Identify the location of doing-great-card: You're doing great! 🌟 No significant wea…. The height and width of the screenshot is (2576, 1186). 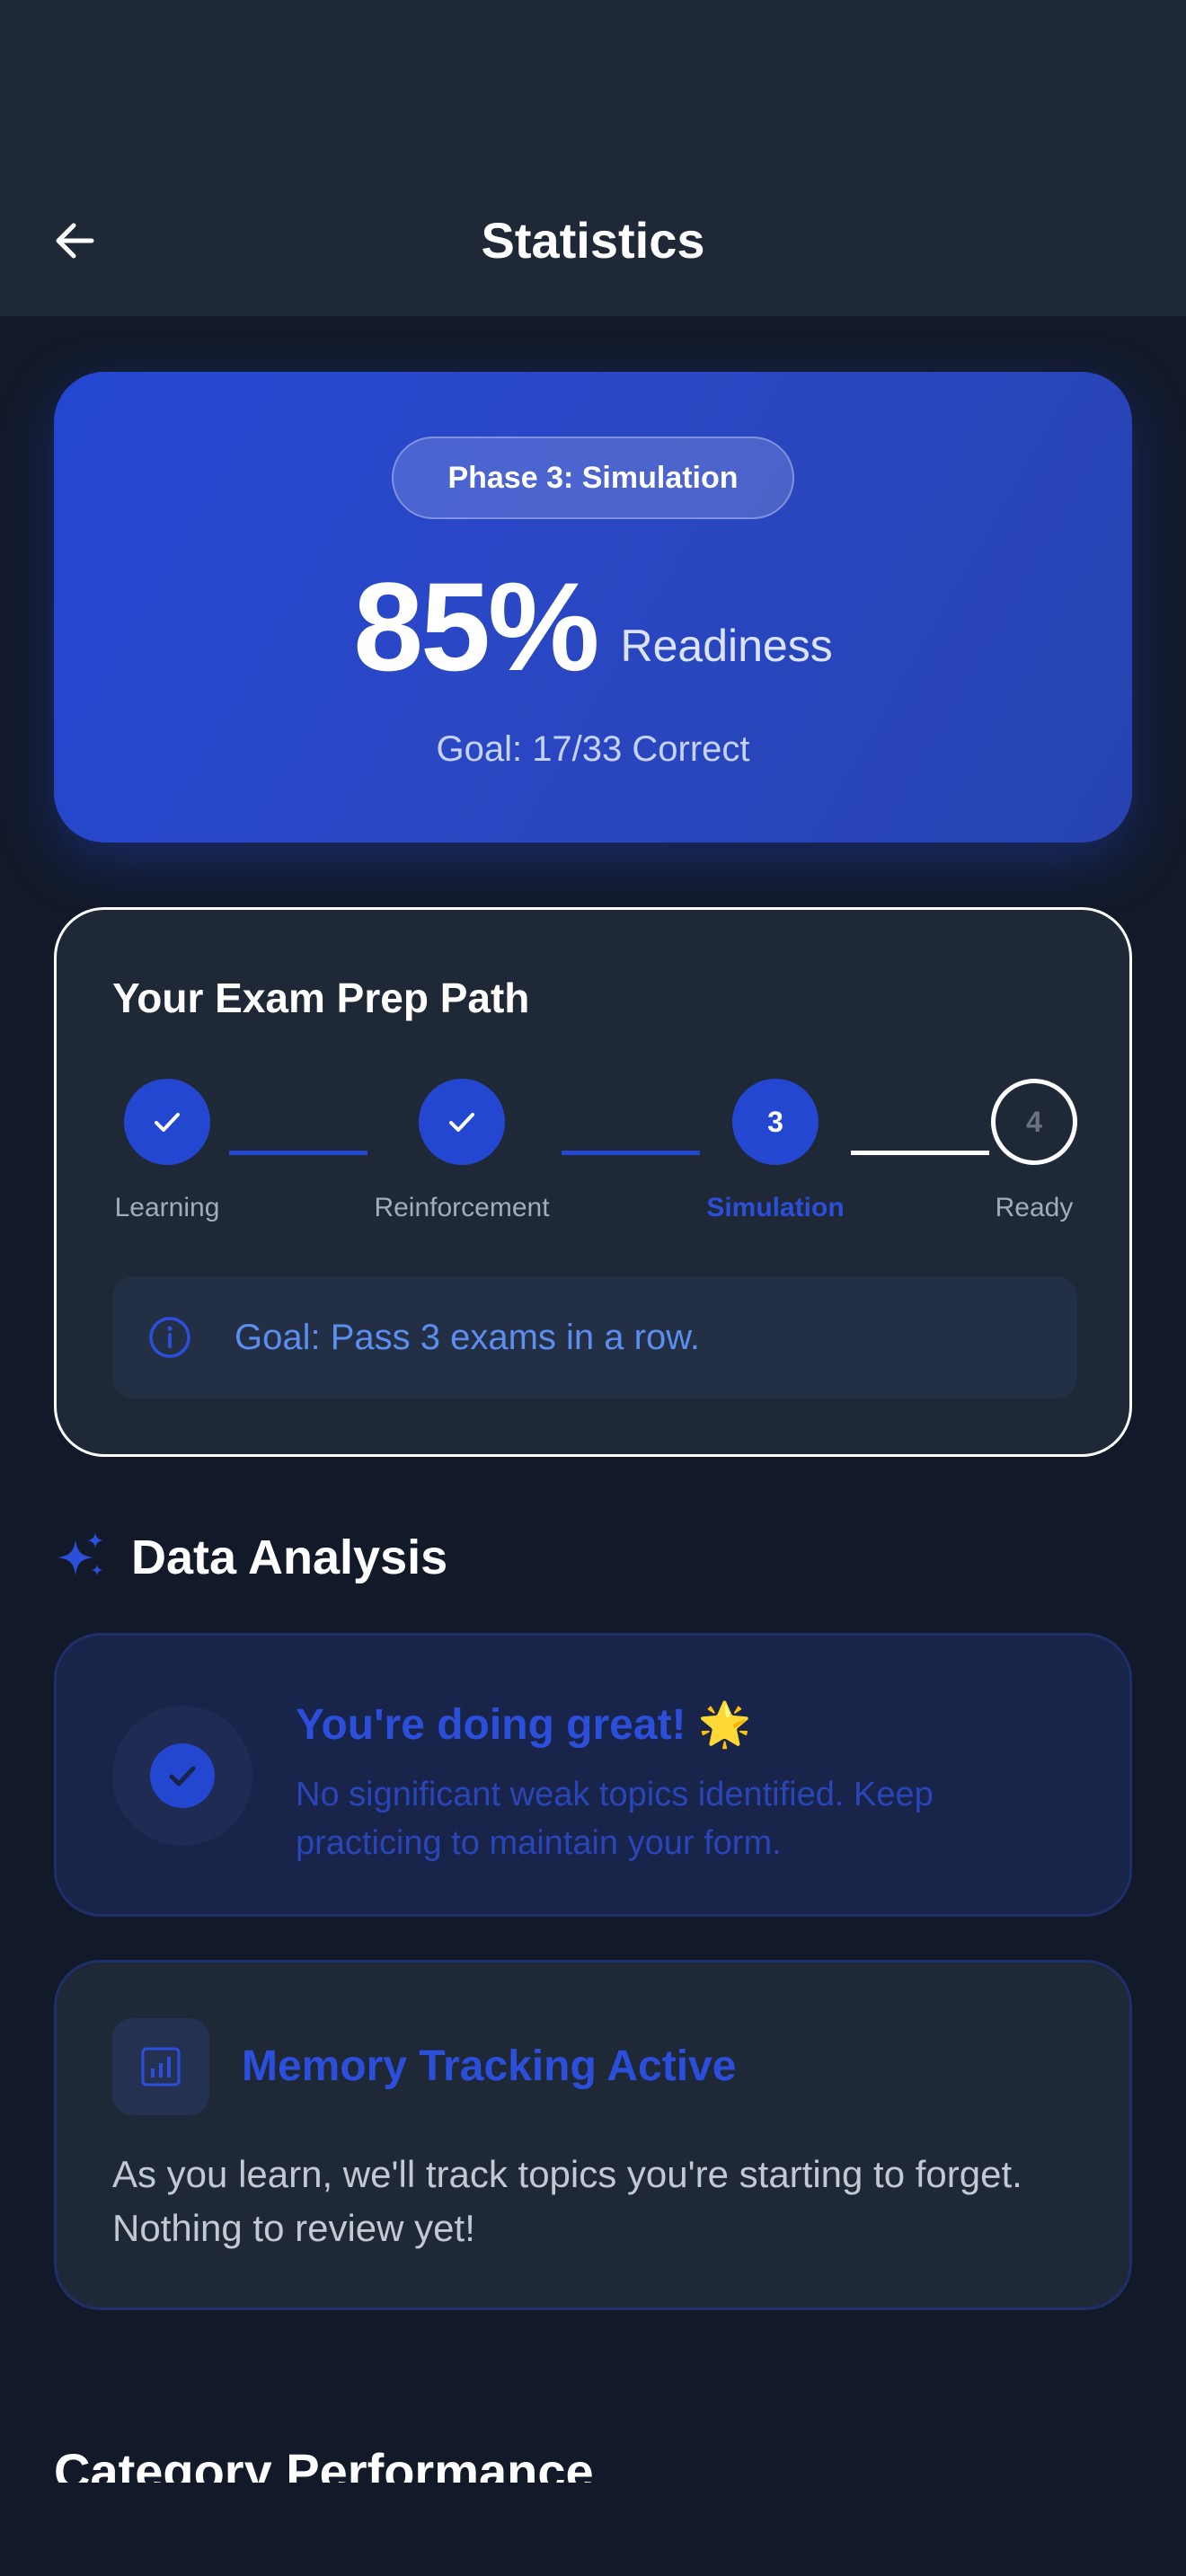
(593, 1775).